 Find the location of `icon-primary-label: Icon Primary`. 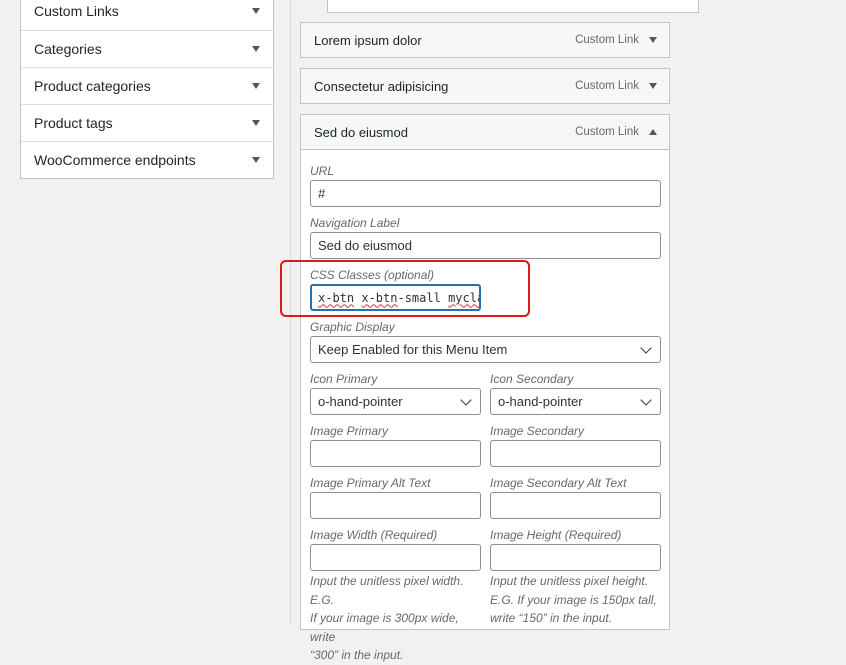

icon-primary-label: Icon Primary is located at coordinates (344, 379).